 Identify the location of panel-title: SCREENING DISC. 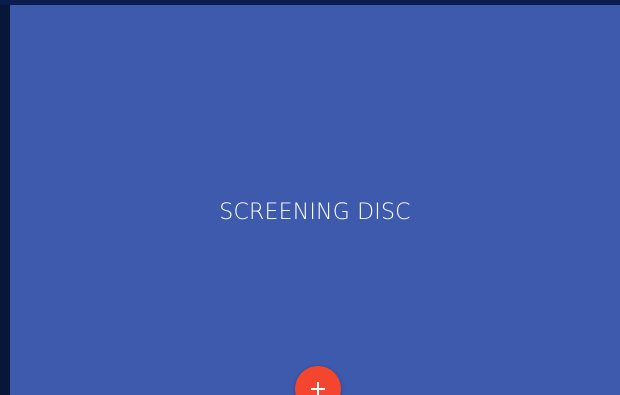
(315, 212).